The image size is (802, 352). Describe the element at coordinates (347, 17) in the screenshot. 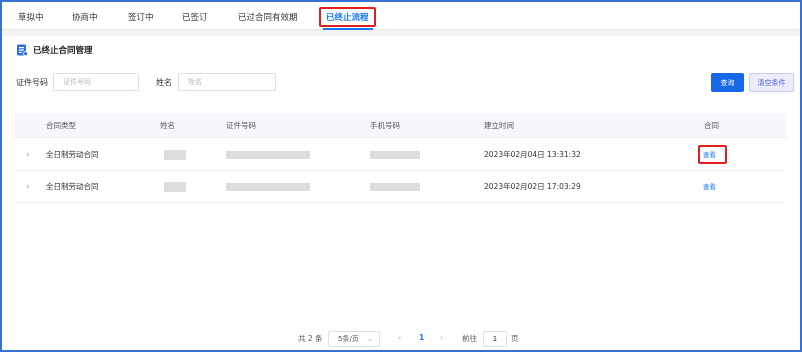

I see `tab-highlight-box` at that location.